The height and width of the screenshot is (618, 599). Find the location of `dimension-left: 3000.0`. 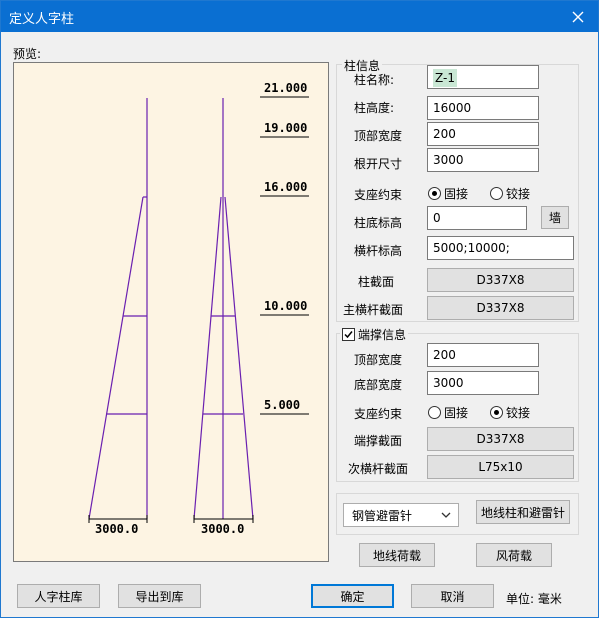

dimension-left: 3000.0 is located at coordinates (118, 525).